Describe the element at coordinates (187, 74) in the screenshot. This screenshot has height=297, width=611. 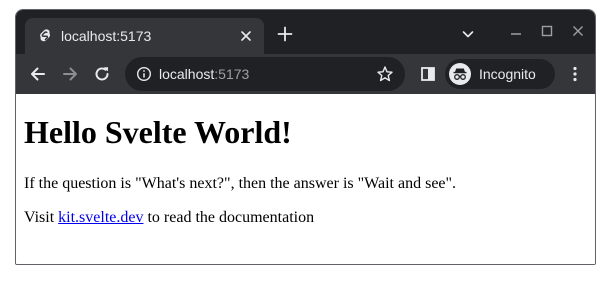
I see `url-host: localhost` at that location.